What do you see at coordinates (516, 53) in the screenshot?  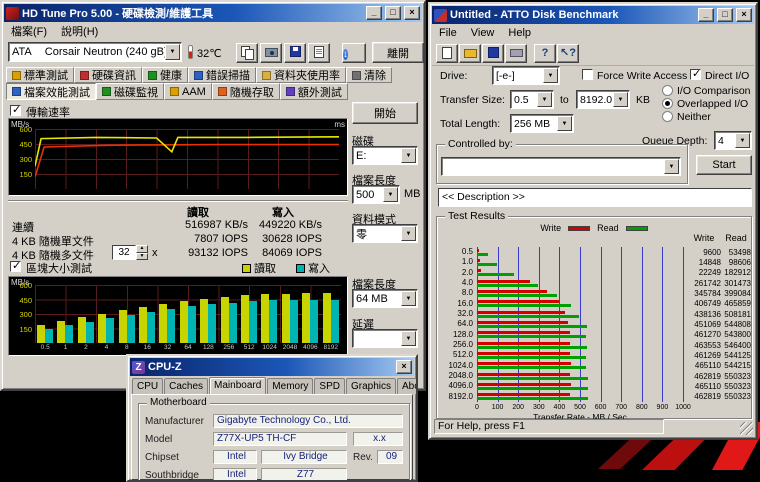 I see `print-button` at bounding box center [516, 53].